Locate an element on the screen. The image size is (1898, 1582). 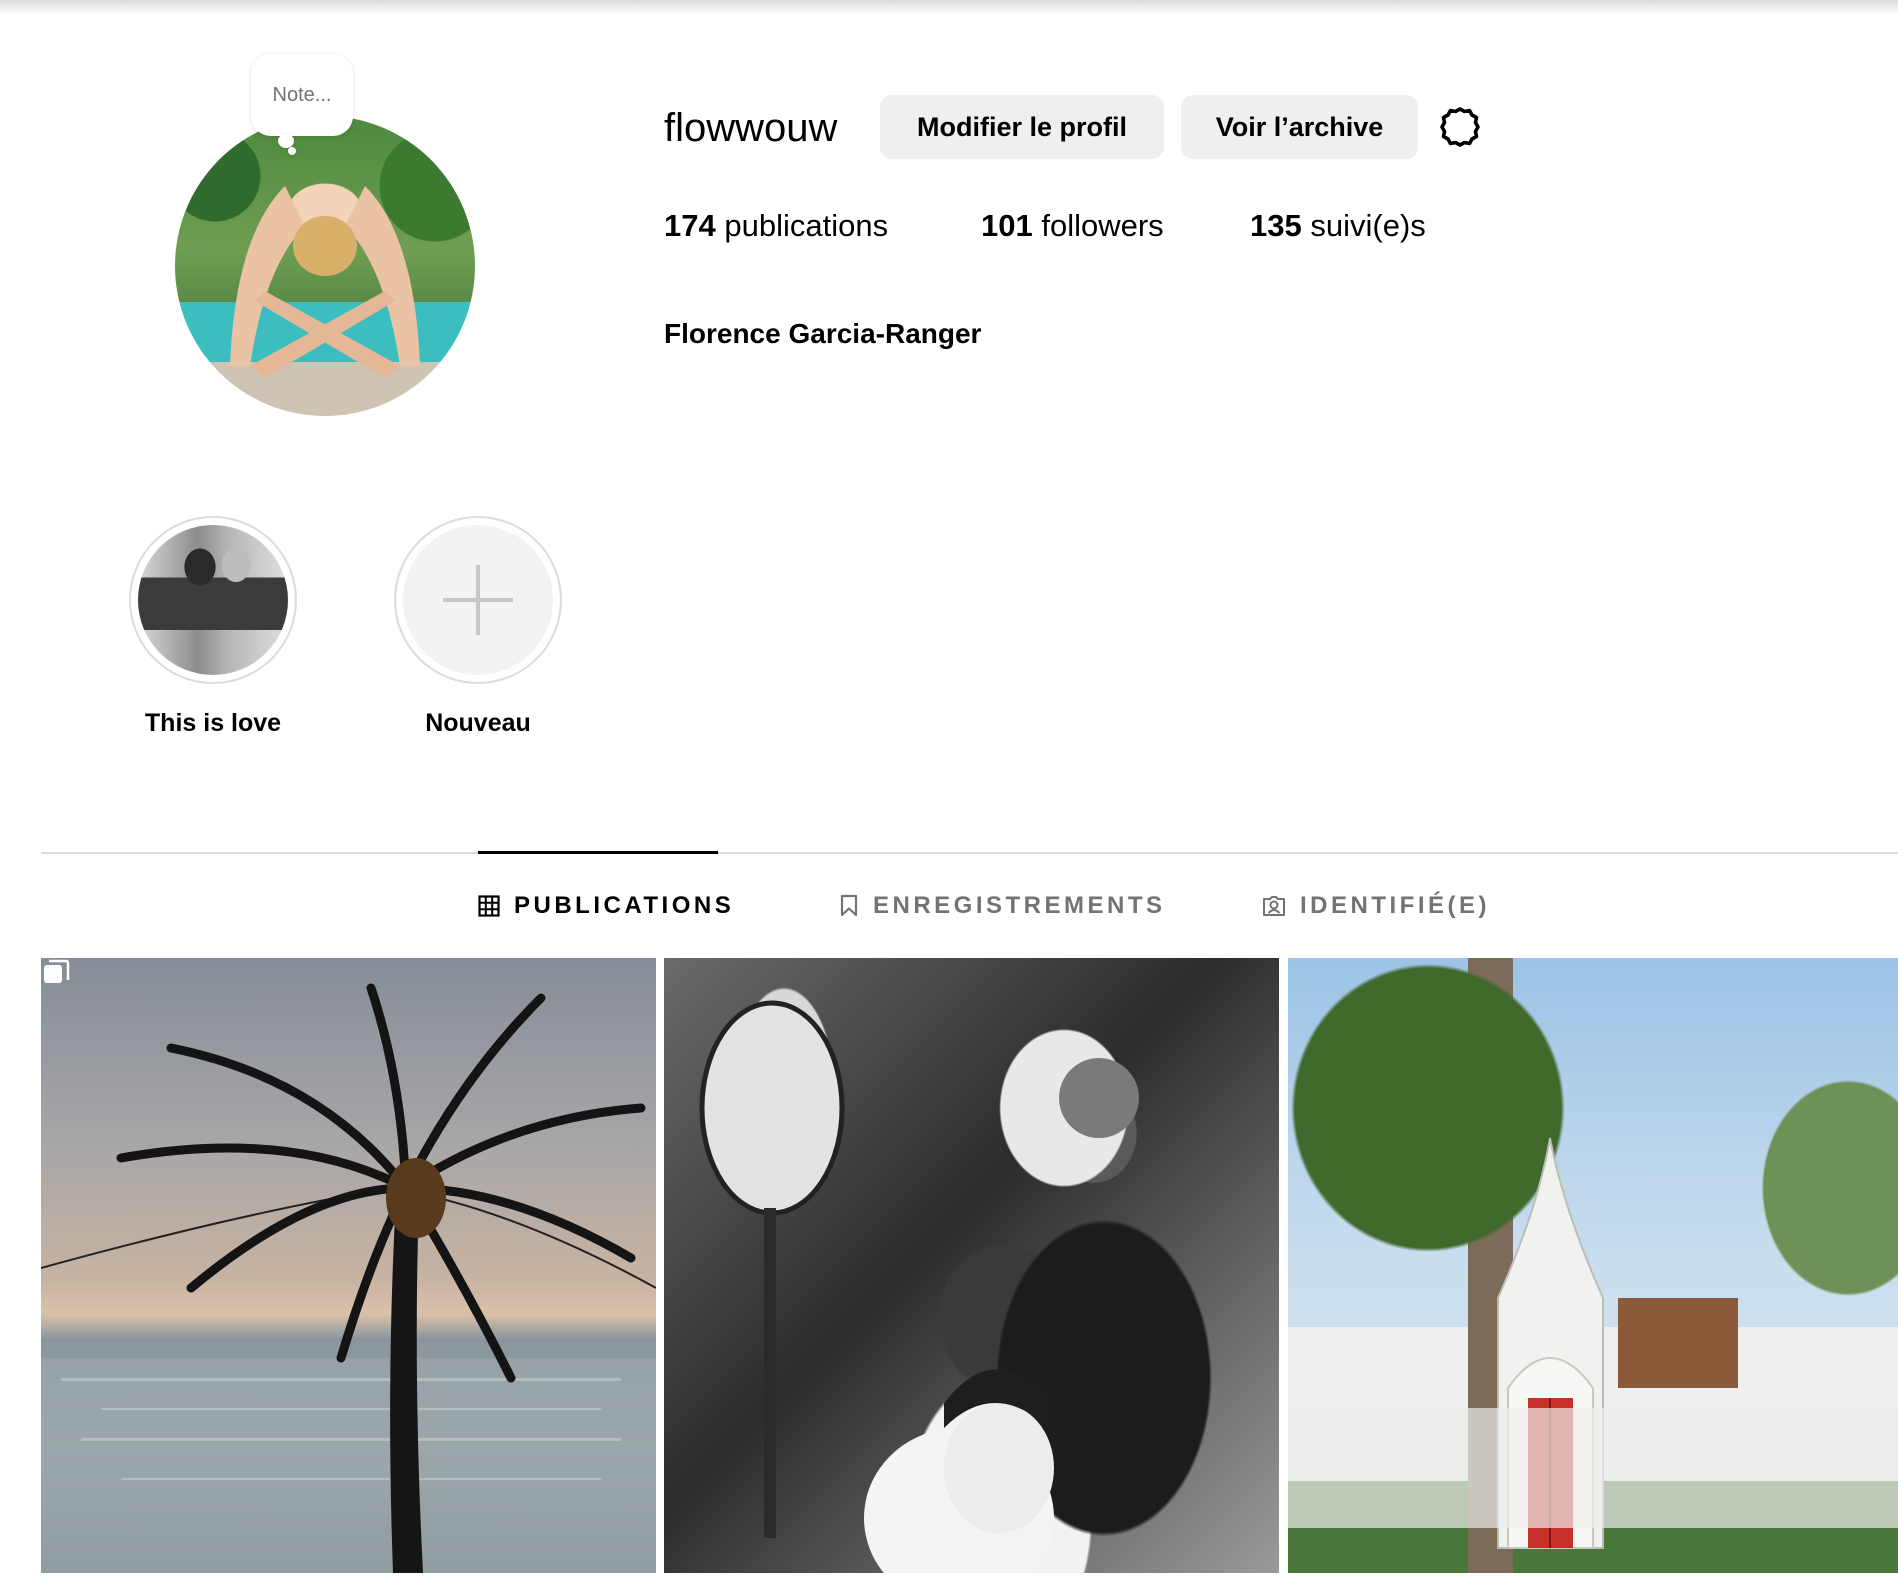
posts-count: 174 is located at coordinates (690, 225).